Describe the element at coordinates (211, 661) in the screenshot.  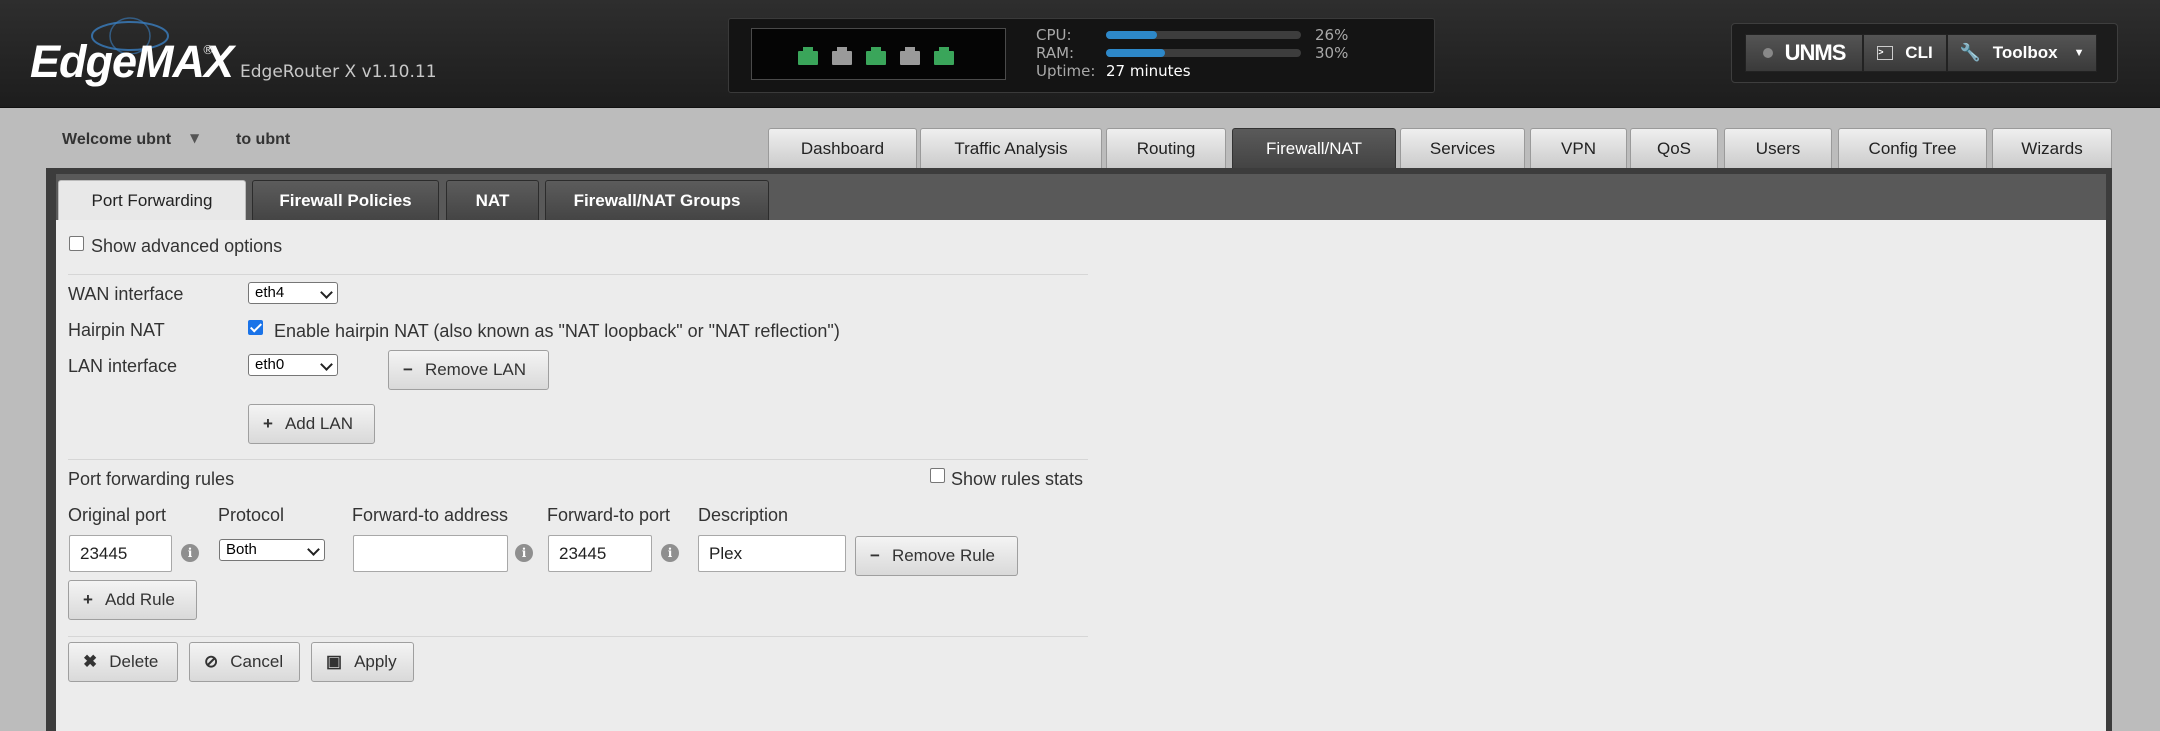
I see `cancel-circle-icon: ⊘` at that location.